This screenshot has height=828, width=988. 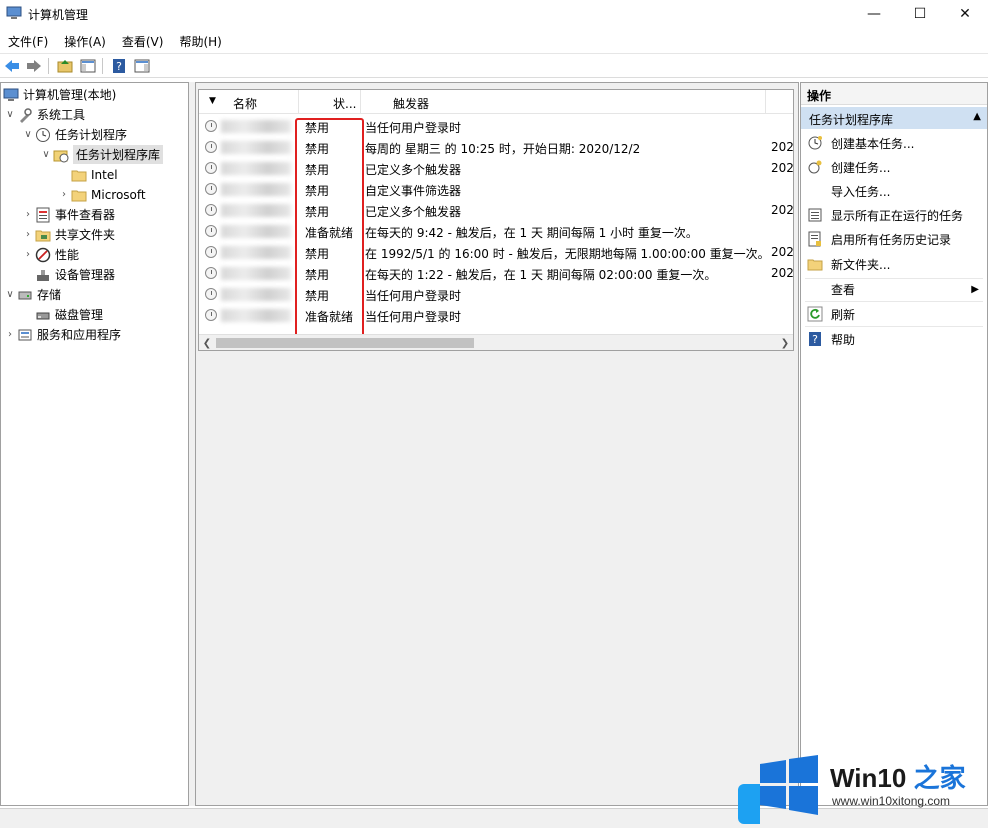 What do you see at coordinates (965, 14) in the screenshot?
I see `close-button: ✕` at bounding box center [965, 14].